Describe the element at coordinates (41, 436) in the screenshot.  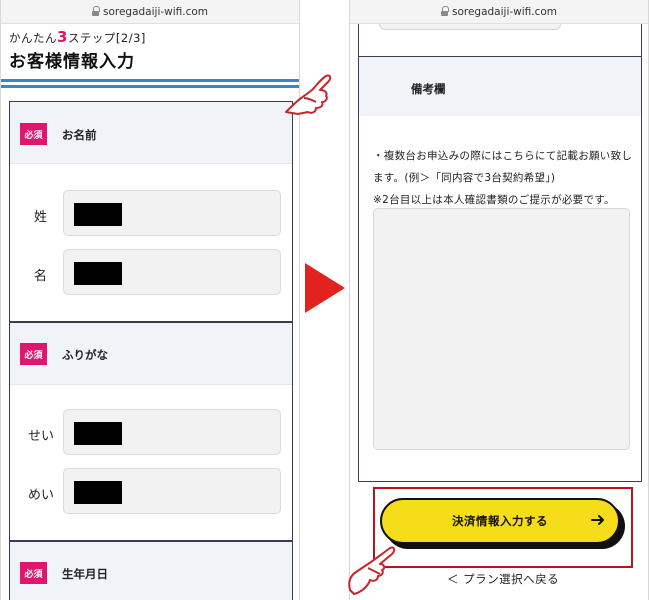
I see `field-label-sei: せい` at that location.